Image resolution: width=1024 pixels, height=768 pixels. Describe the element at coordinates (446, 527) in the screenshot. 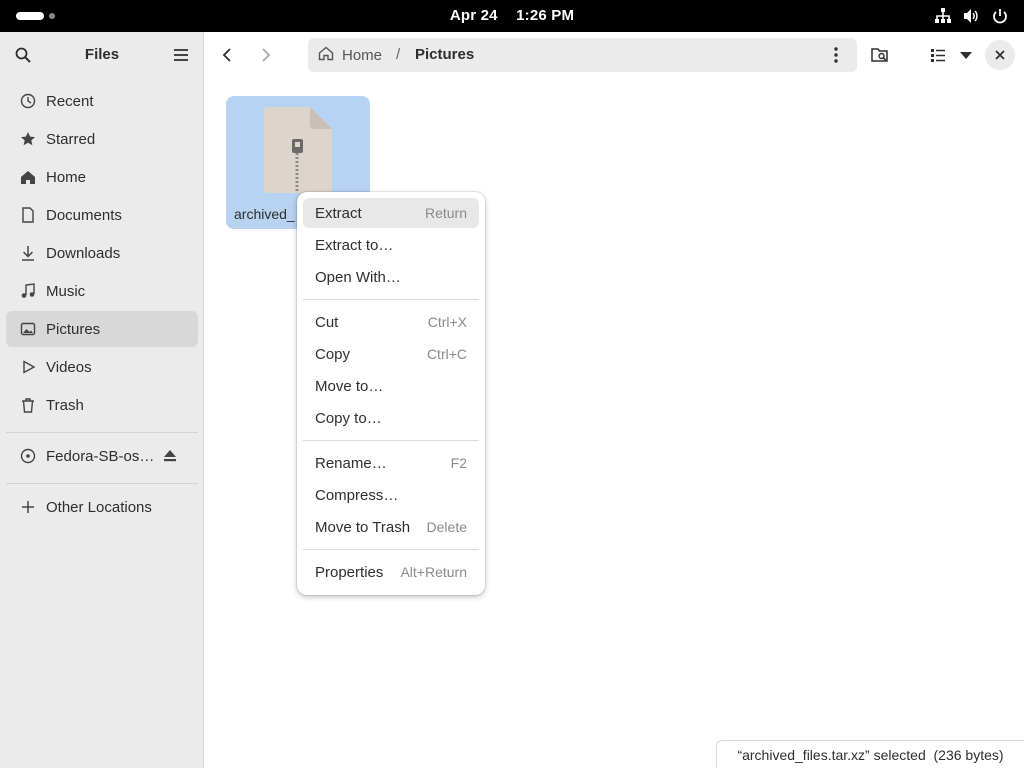

I see `menu-item-accel: Delete` at that location.